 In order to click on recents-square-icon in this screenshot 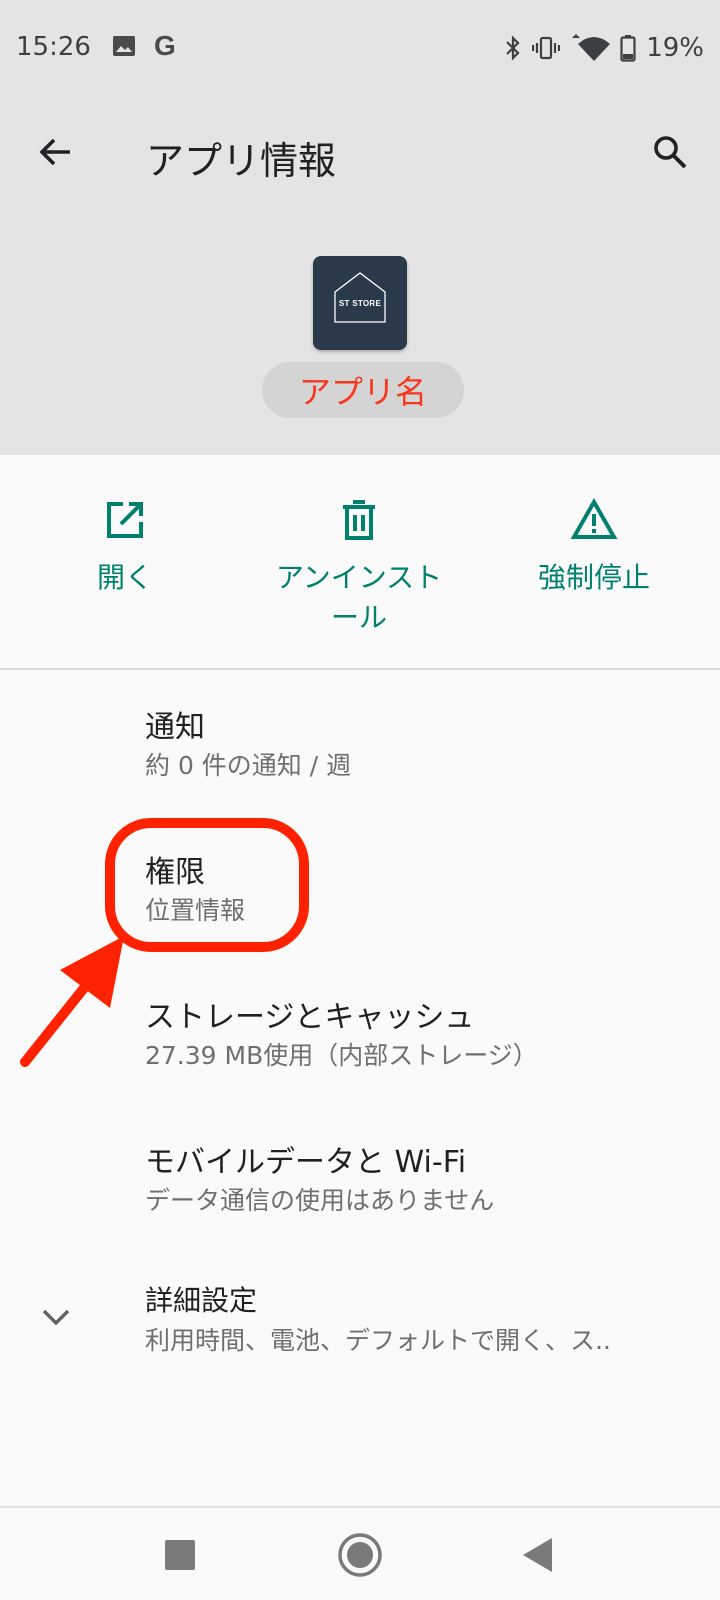, I will do `click(180, 1555)`.